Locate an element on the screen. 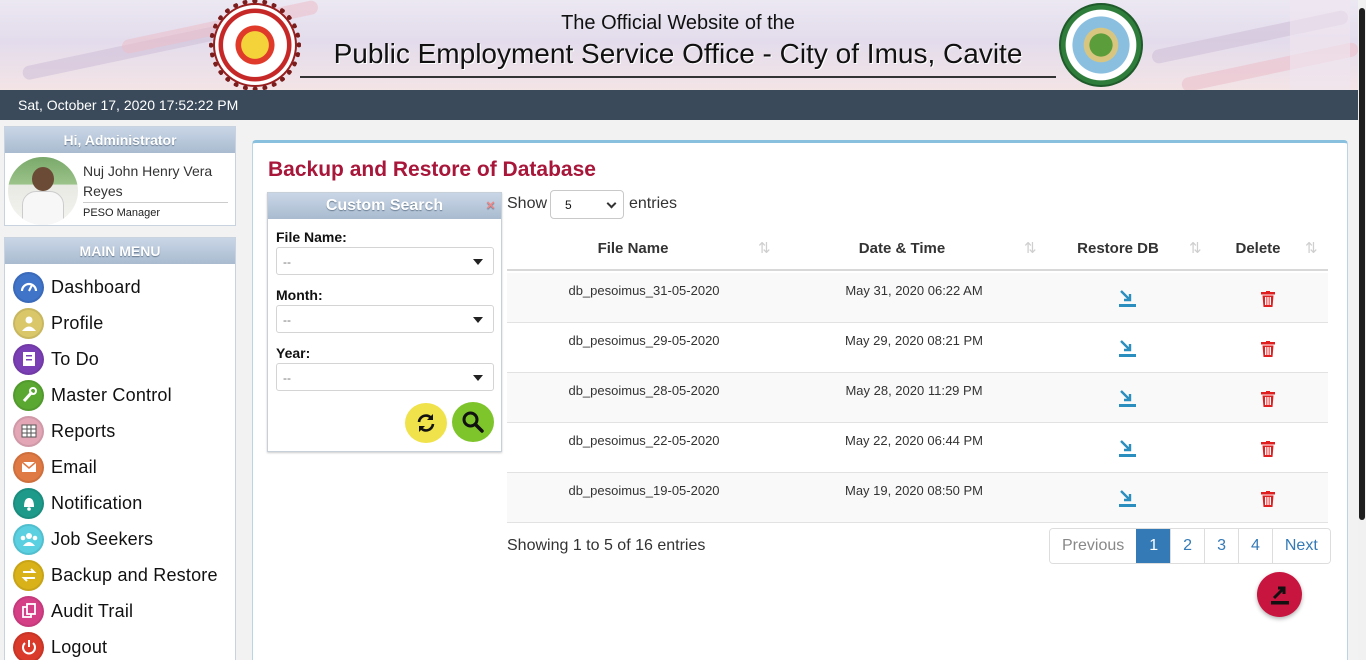 This screenshot has width=1366, height=660. close-icon: × is located at coordinates (490, 206).